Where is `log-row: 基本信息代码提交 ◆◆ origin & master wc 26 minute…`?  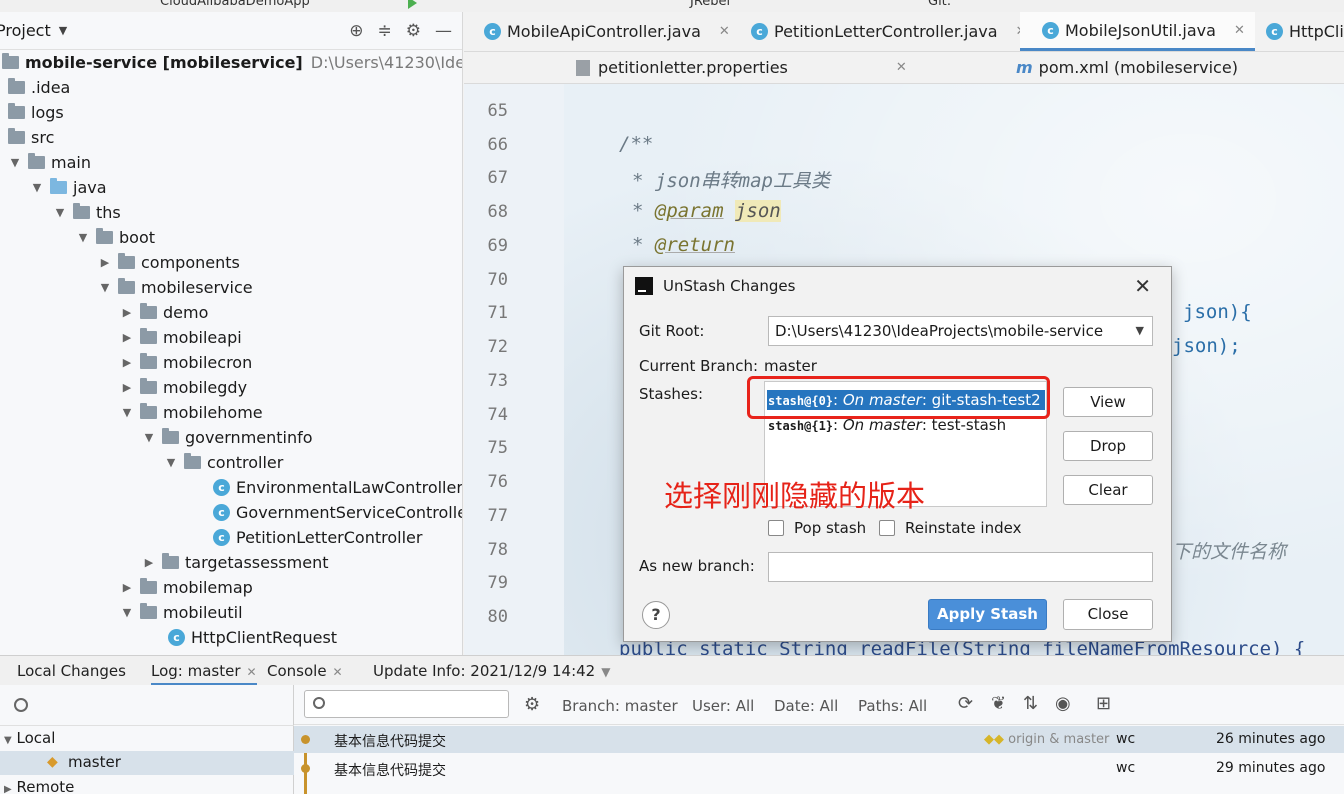
log-row: 基本信息代码提交 ◆◆ origin & master wc 26 minute… is located at coordinates (819, 739).